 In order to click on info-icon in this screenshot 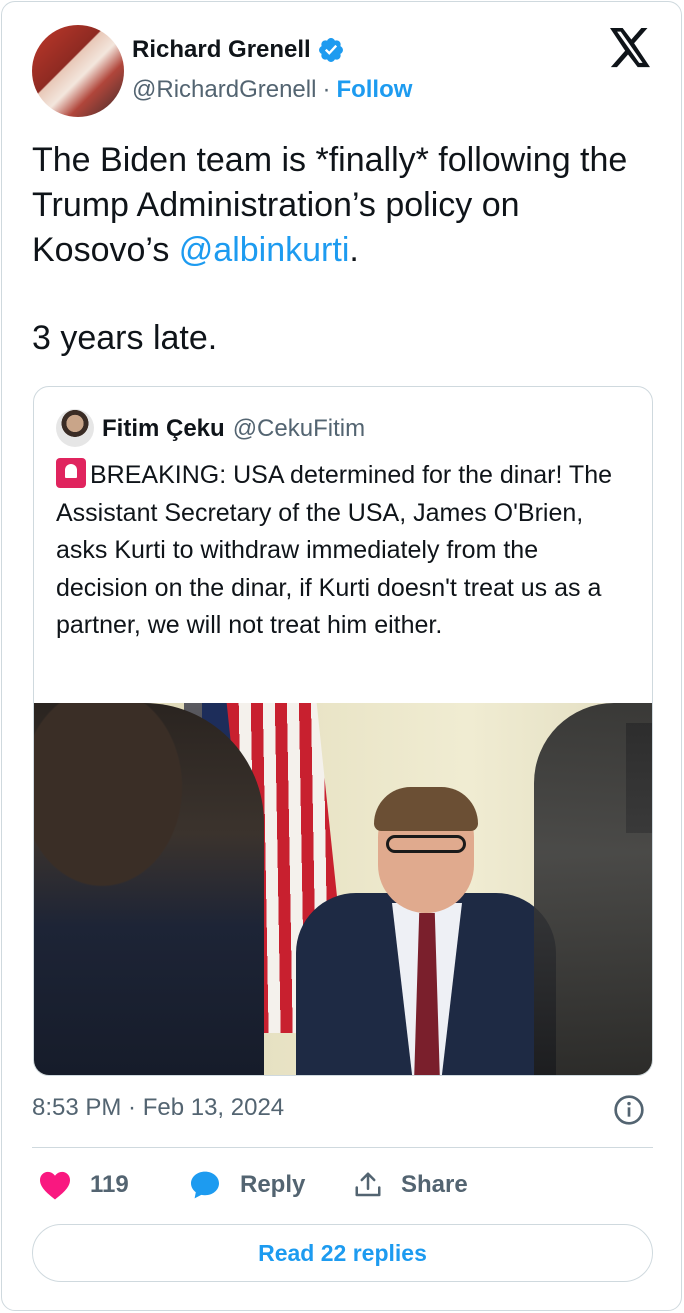, I will do `click(629, 1110)`.